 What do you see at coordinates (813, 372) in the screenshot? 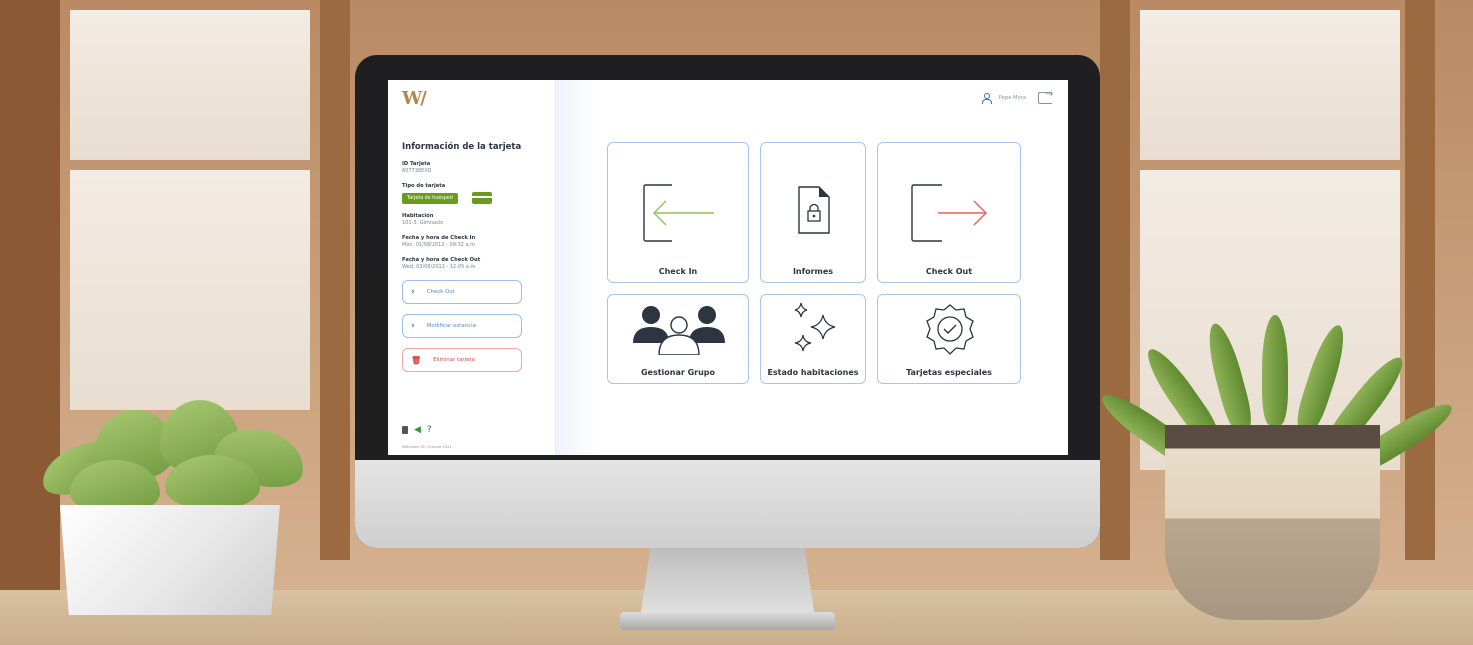
I see `tile-label: Estado habitaciones` at bounding box center [813, 372].